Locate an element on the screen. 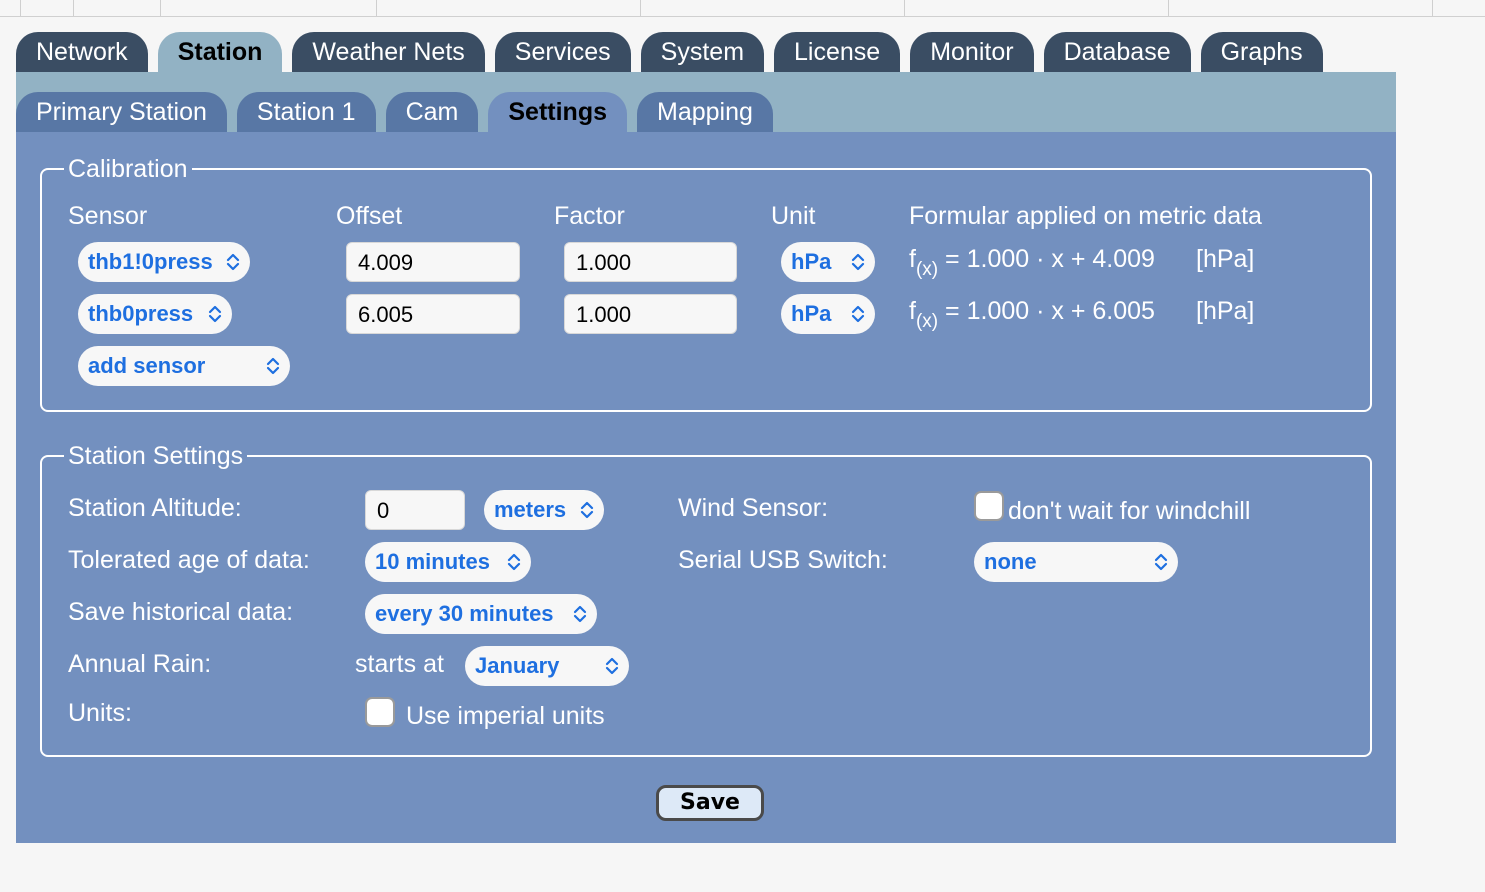  tolerated-age-select: 10 minutes is located at coordinates (448, 562).